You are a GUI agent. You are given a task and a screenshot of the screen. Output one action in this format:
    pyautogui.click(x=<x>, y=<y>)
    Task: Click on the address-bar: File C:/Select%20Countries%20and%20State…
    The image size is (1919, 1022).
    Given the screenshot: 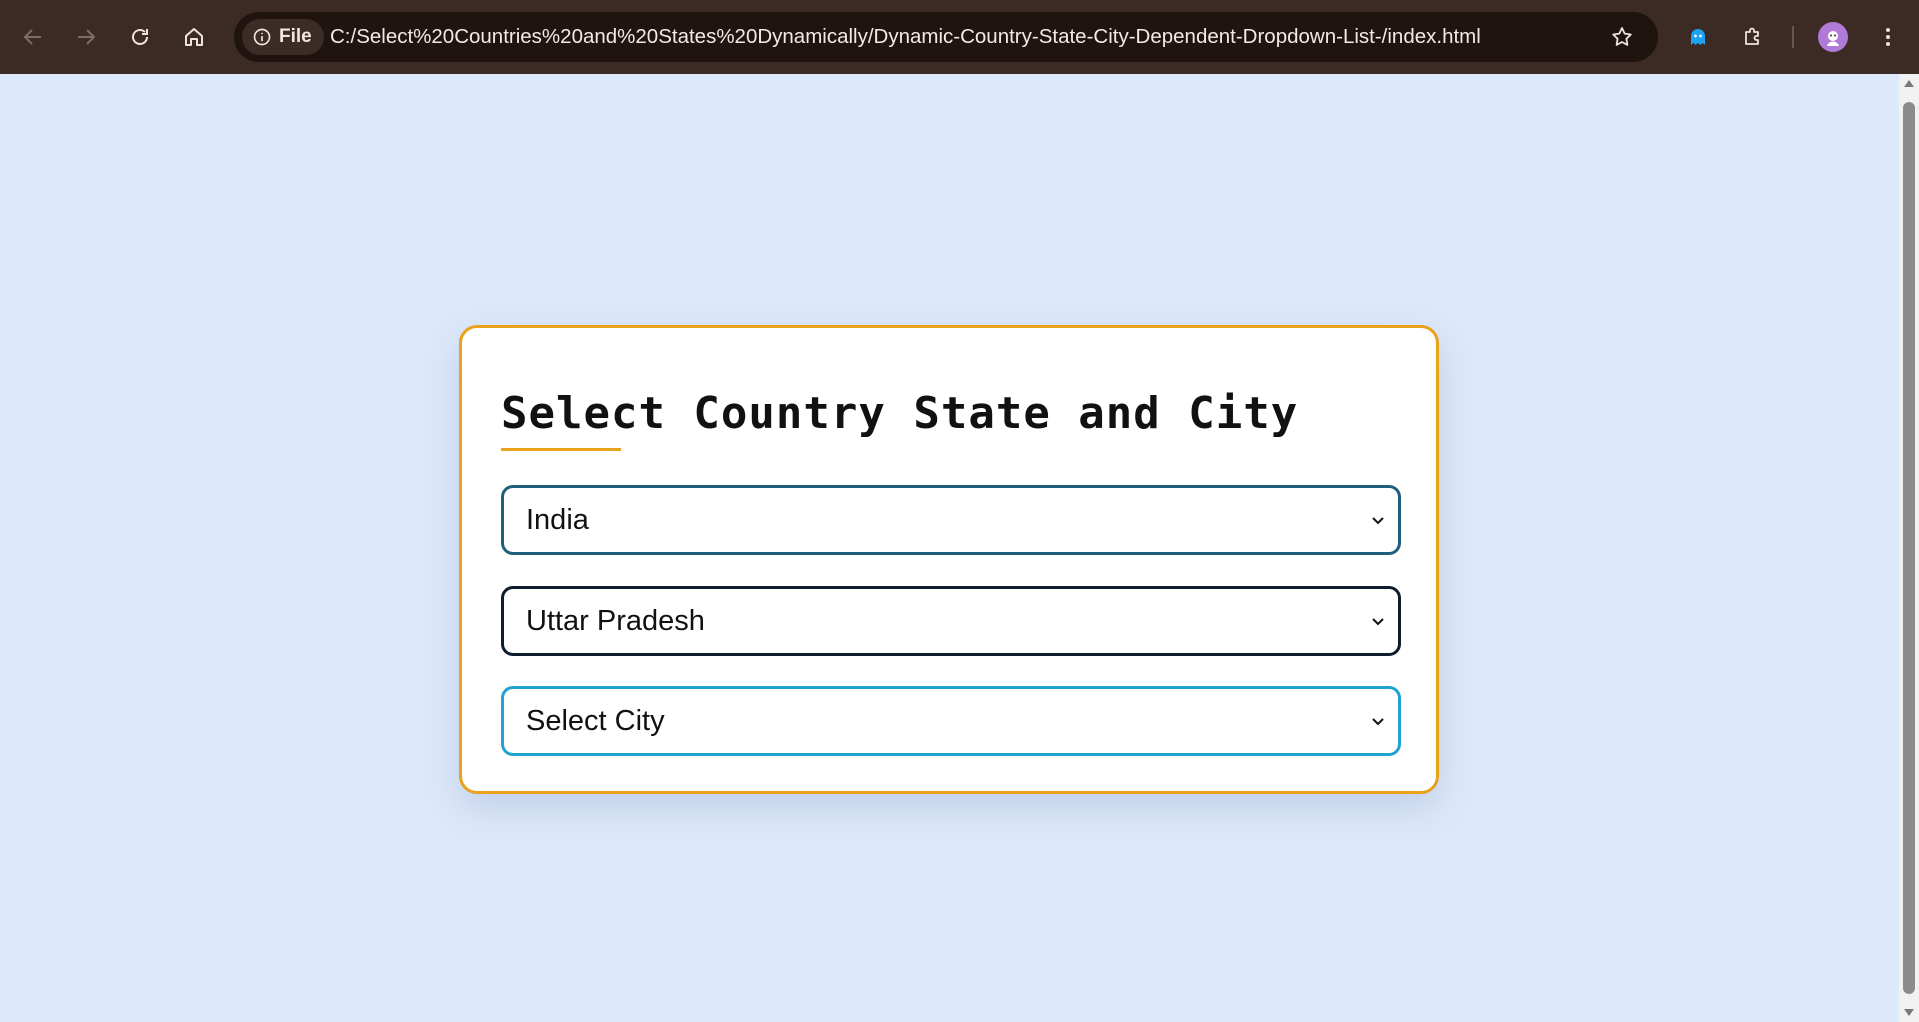 What is the action you would take?
    pyautogui.click(x=946, y=37)
    